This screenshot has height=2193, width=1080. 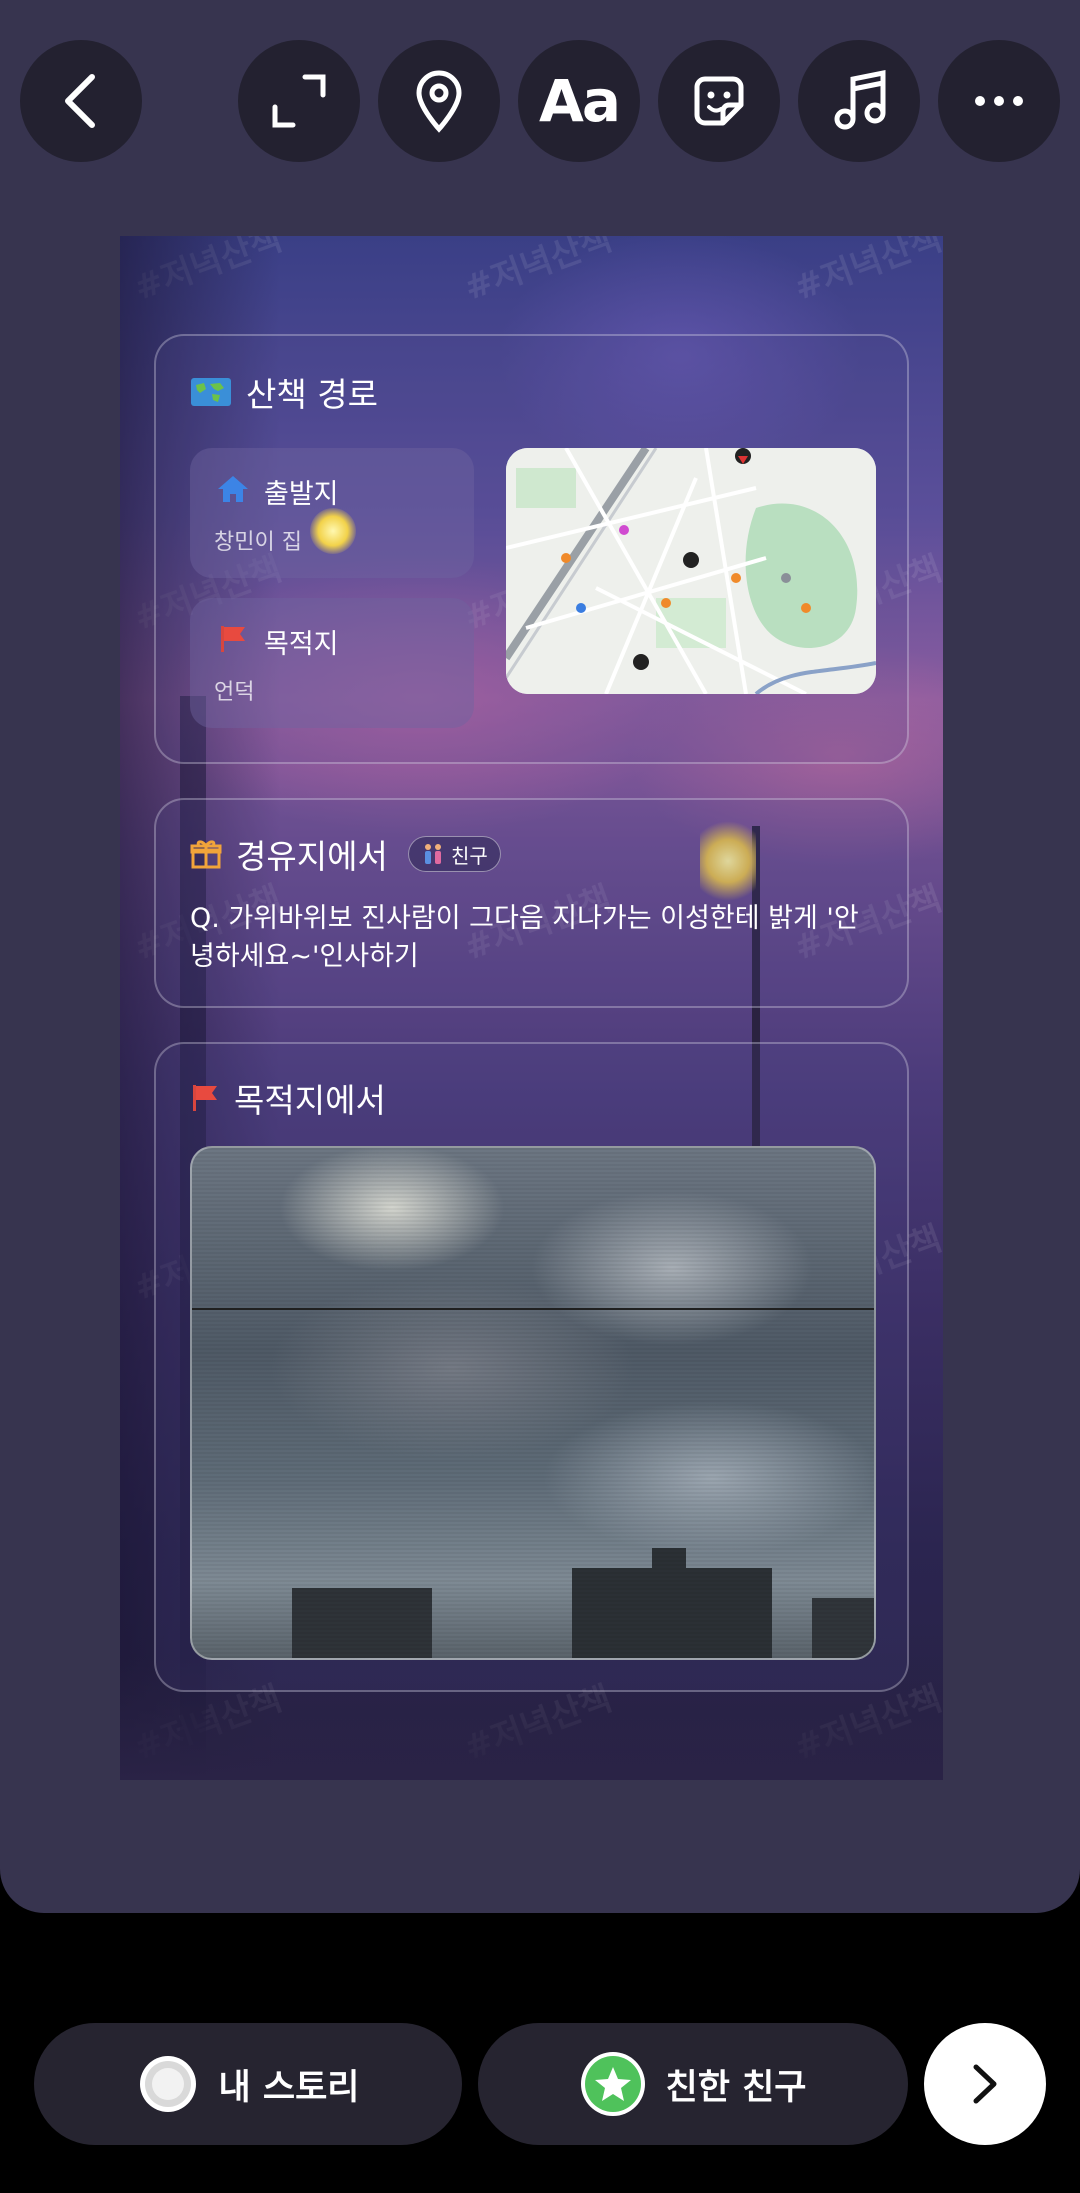 I want to click on destination-card-title: 목적지에서, so click(x=310, y=1100).